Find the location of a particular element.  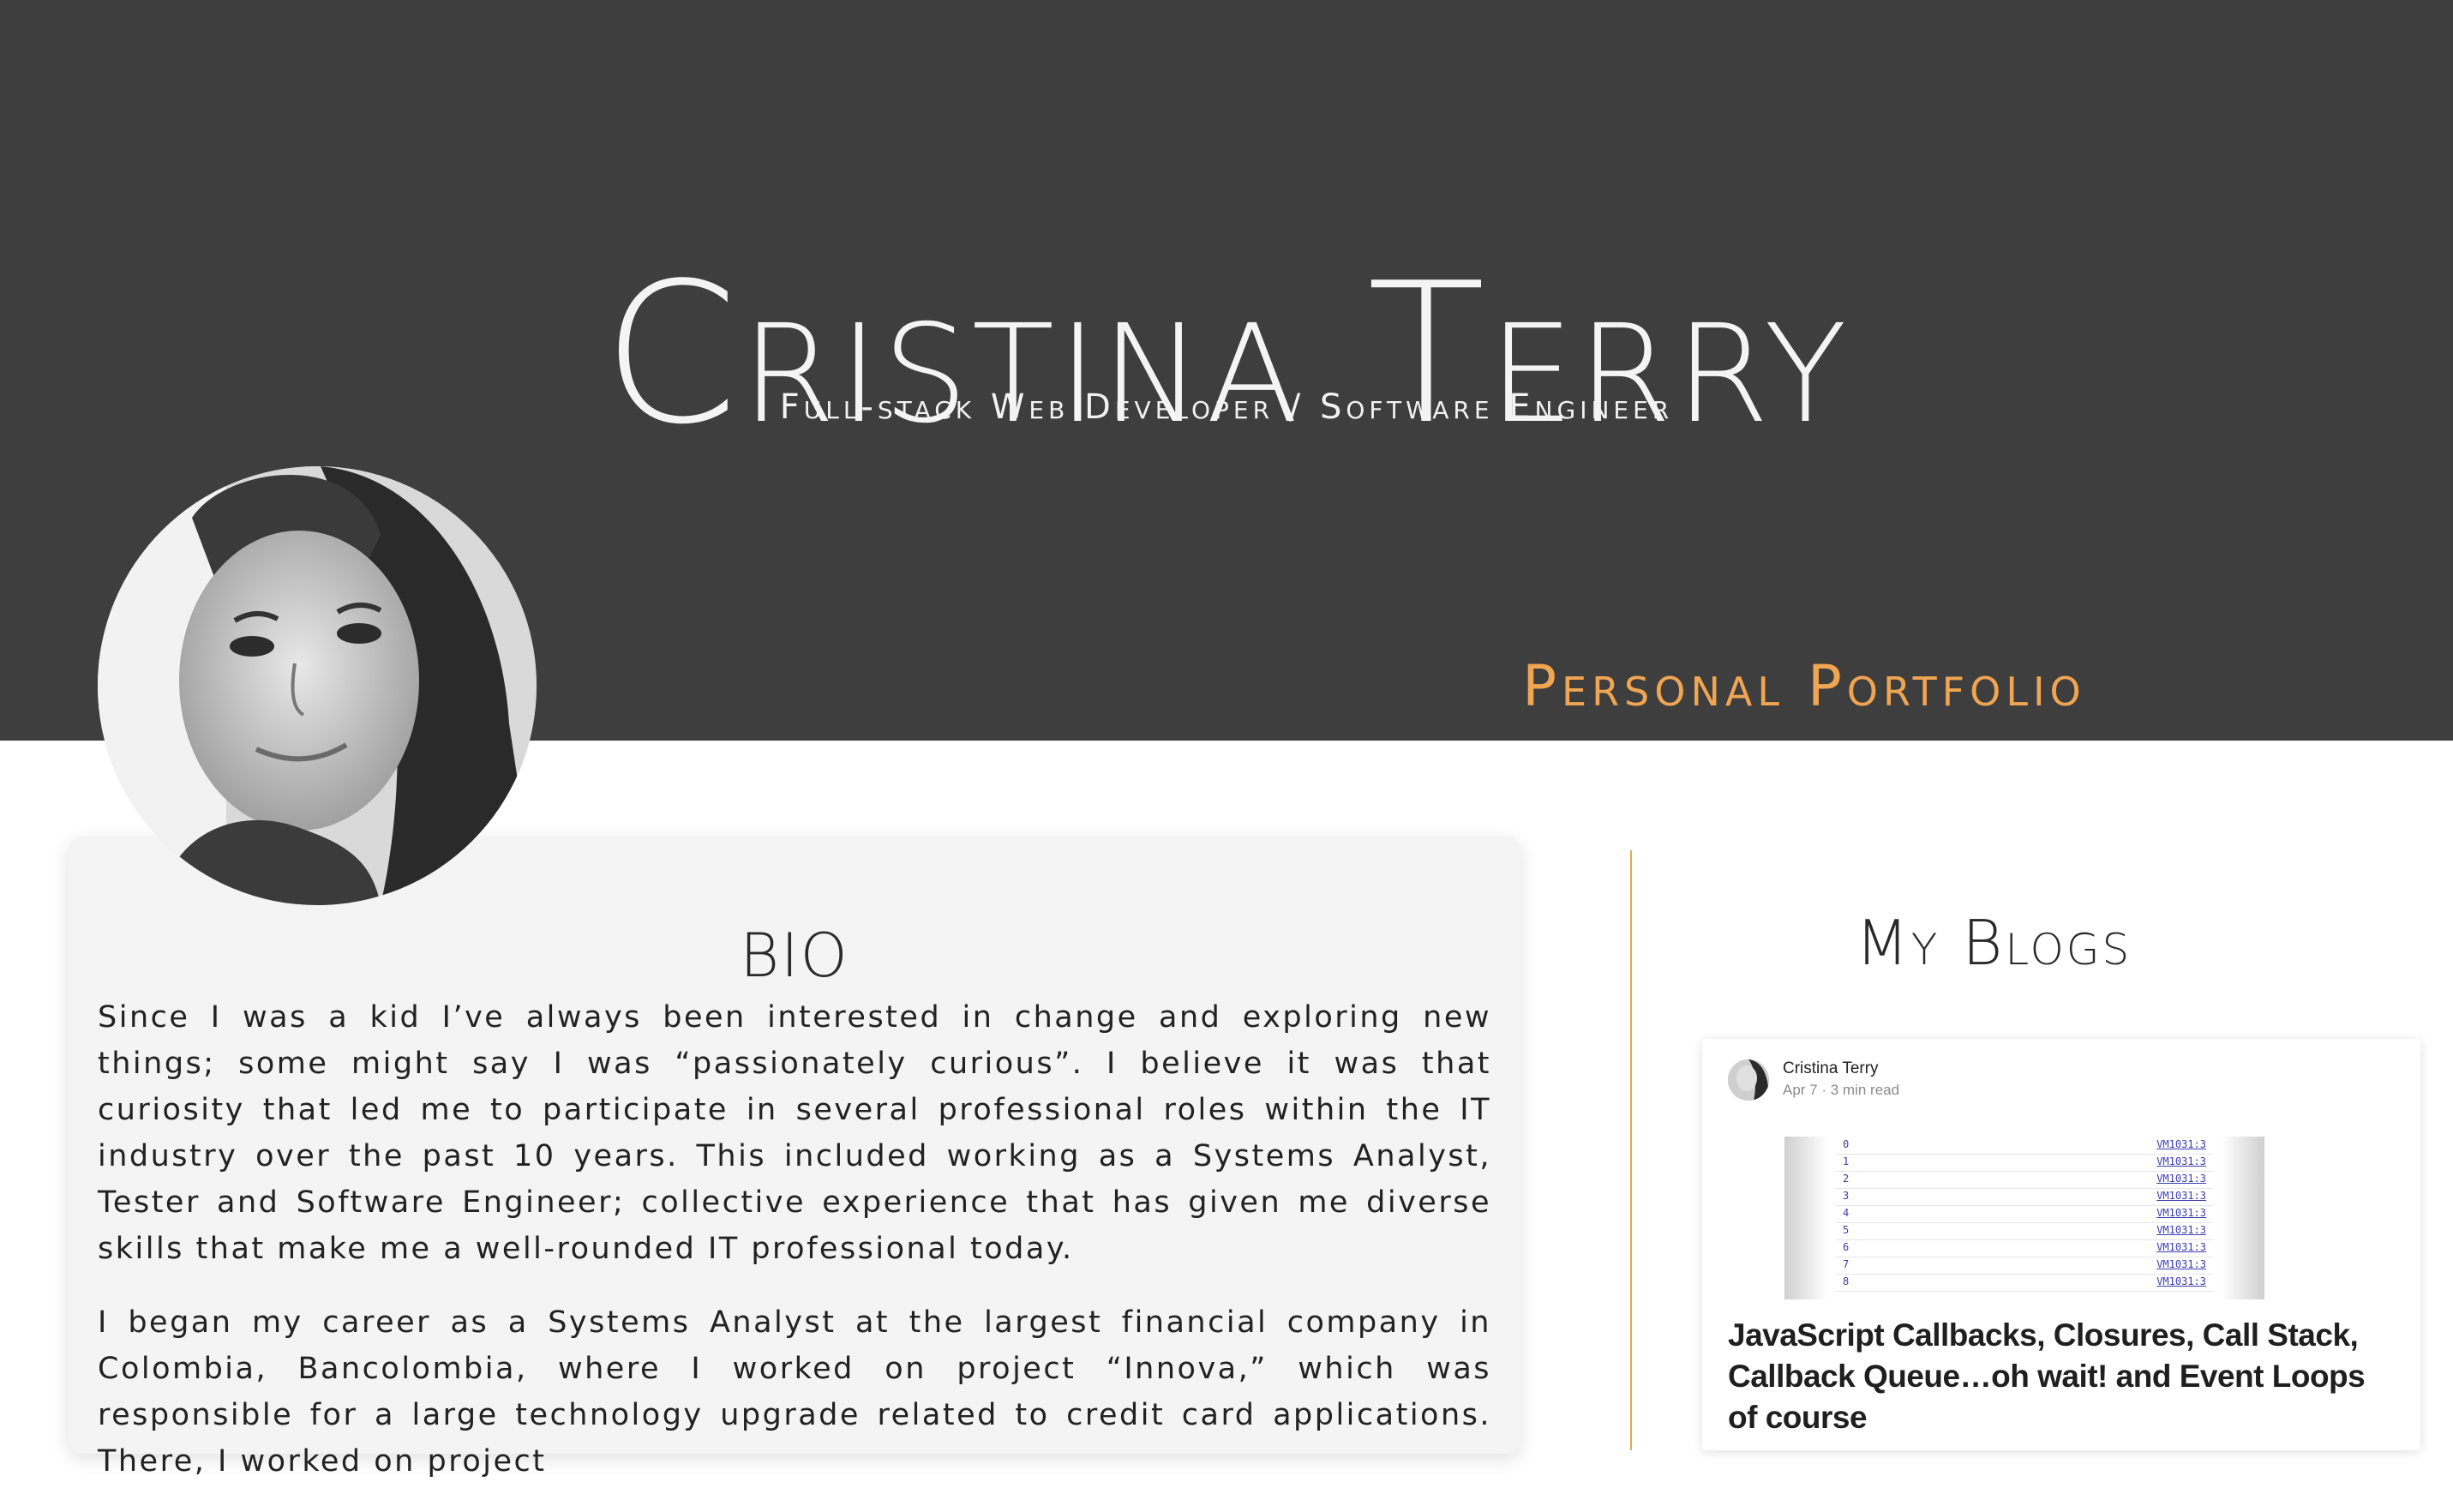

console-row: 0 VM1031:3 is located at coordinates (2025, 1146).